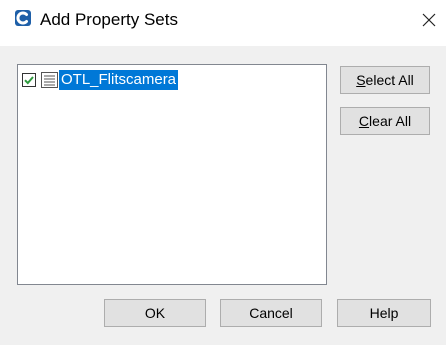 The image size is (446, 345). Describe the element at coordinates (223, 23) in the screenshot. I see `title-bar: Add Property Sets` at that location.